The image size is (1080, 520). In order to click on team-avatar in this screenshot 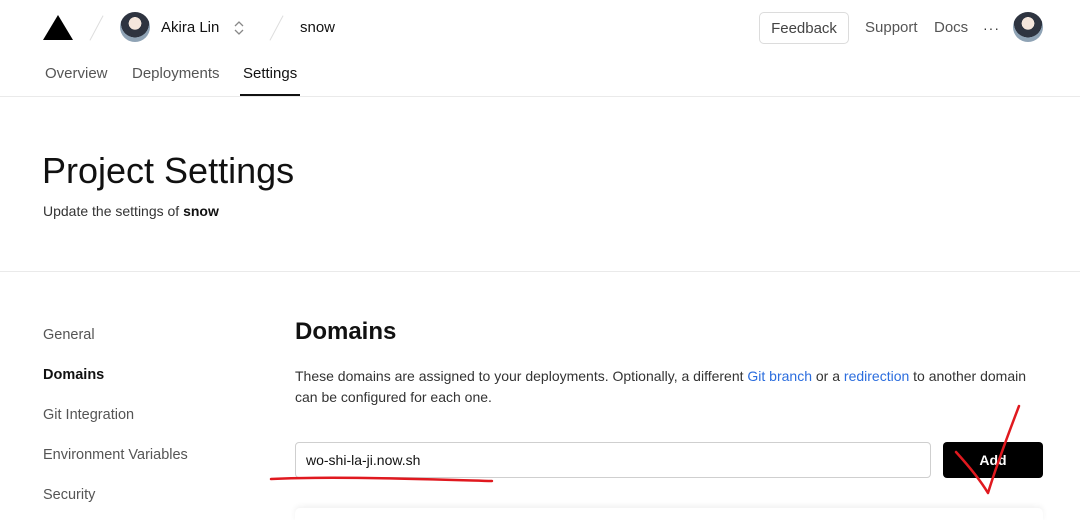, I will do `click(135, 27)`.